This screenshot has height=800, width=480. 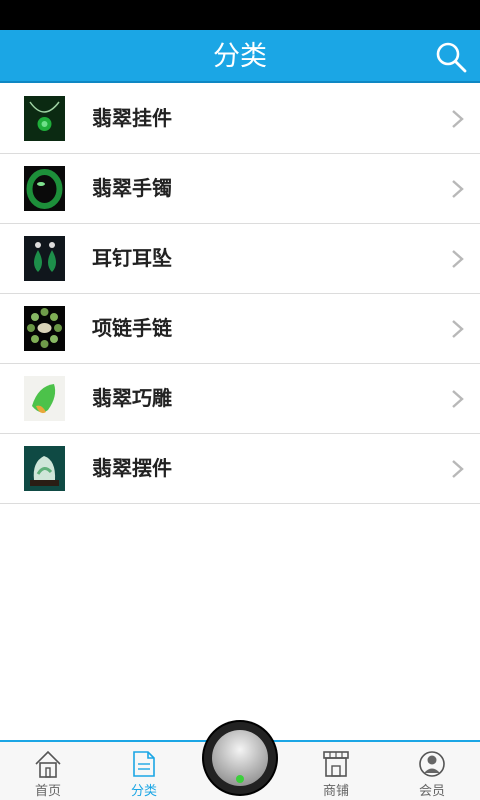 What do you see at coordinates (132, 468) in the screenshot?
I see `category-label: 翡翠摆件` at bounding box center [132, 468].